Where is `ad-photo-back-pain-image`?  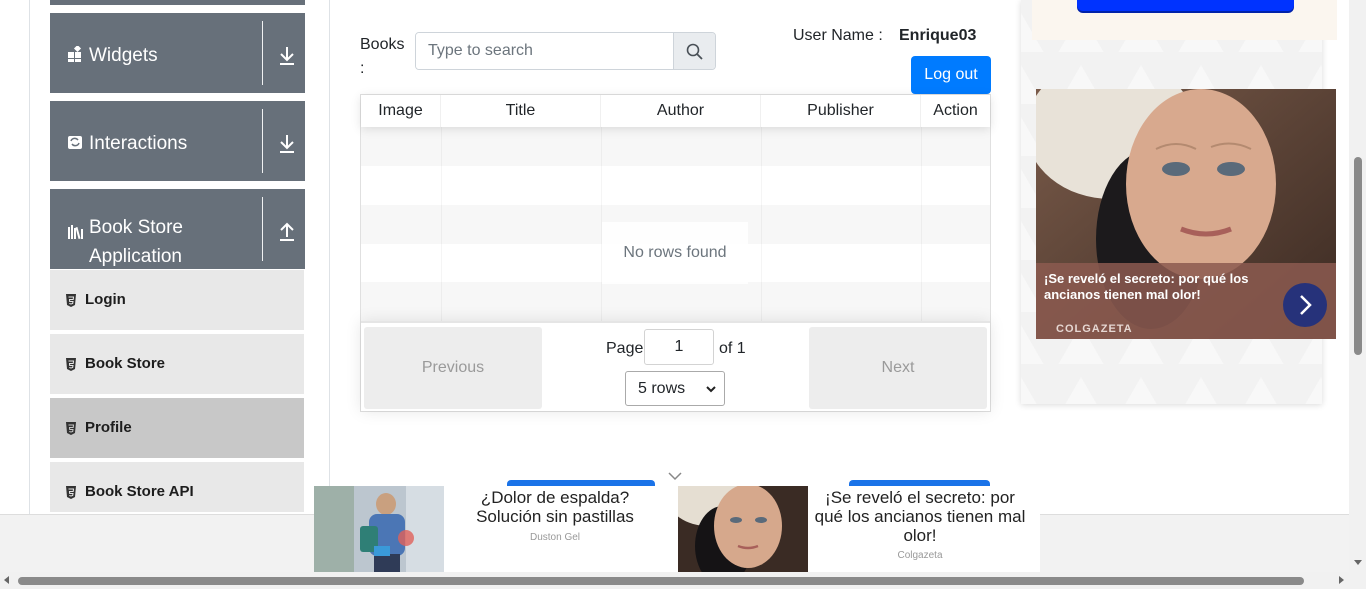
ad-photo-back-pain-image is located at coordinates (379, 529).